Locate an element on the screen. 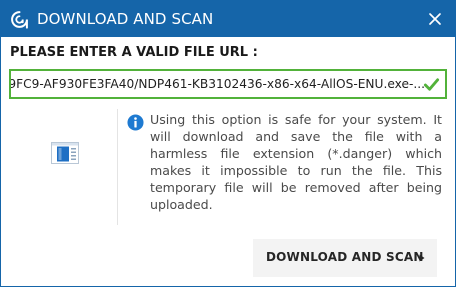 The width and height of the screenshot is (456, 287). url-field is located at coordinates (228, 84).